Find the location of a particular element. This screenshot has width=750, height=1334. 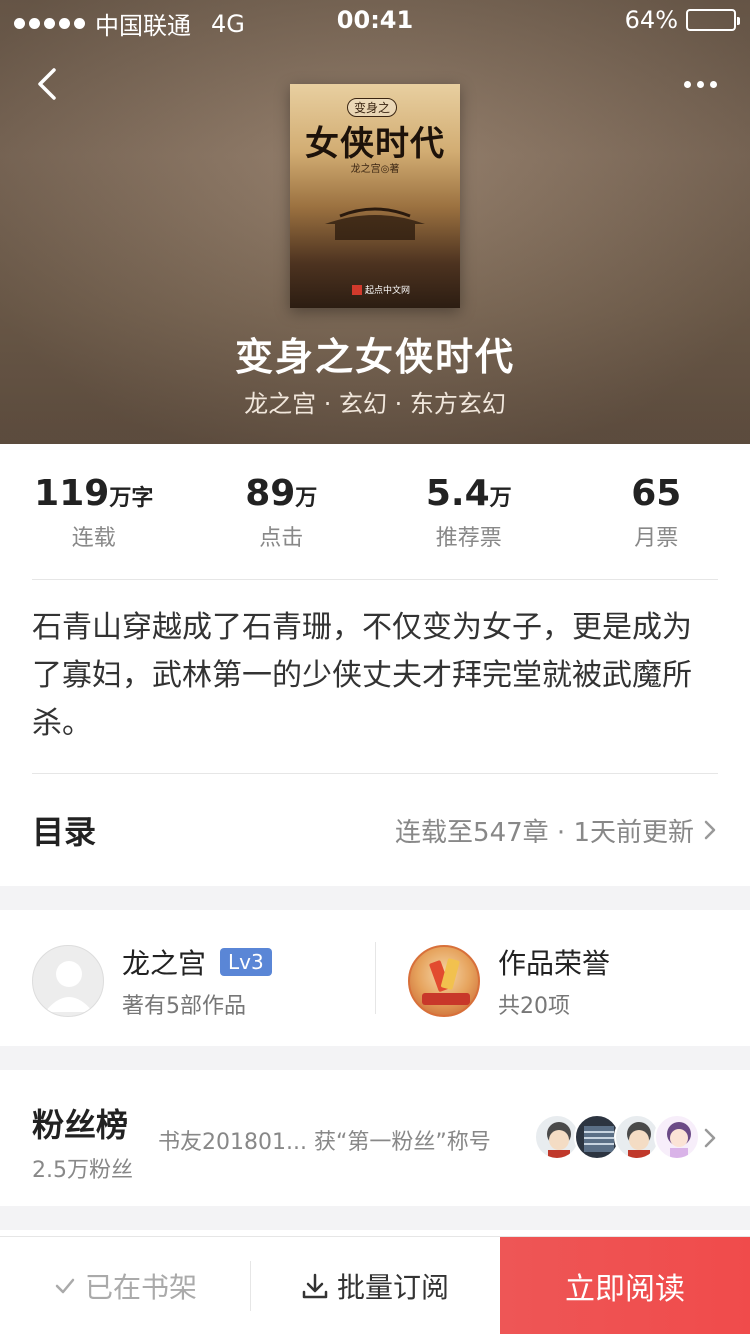

author-level-badge: Lv3 is located at coordinates (246, 962).